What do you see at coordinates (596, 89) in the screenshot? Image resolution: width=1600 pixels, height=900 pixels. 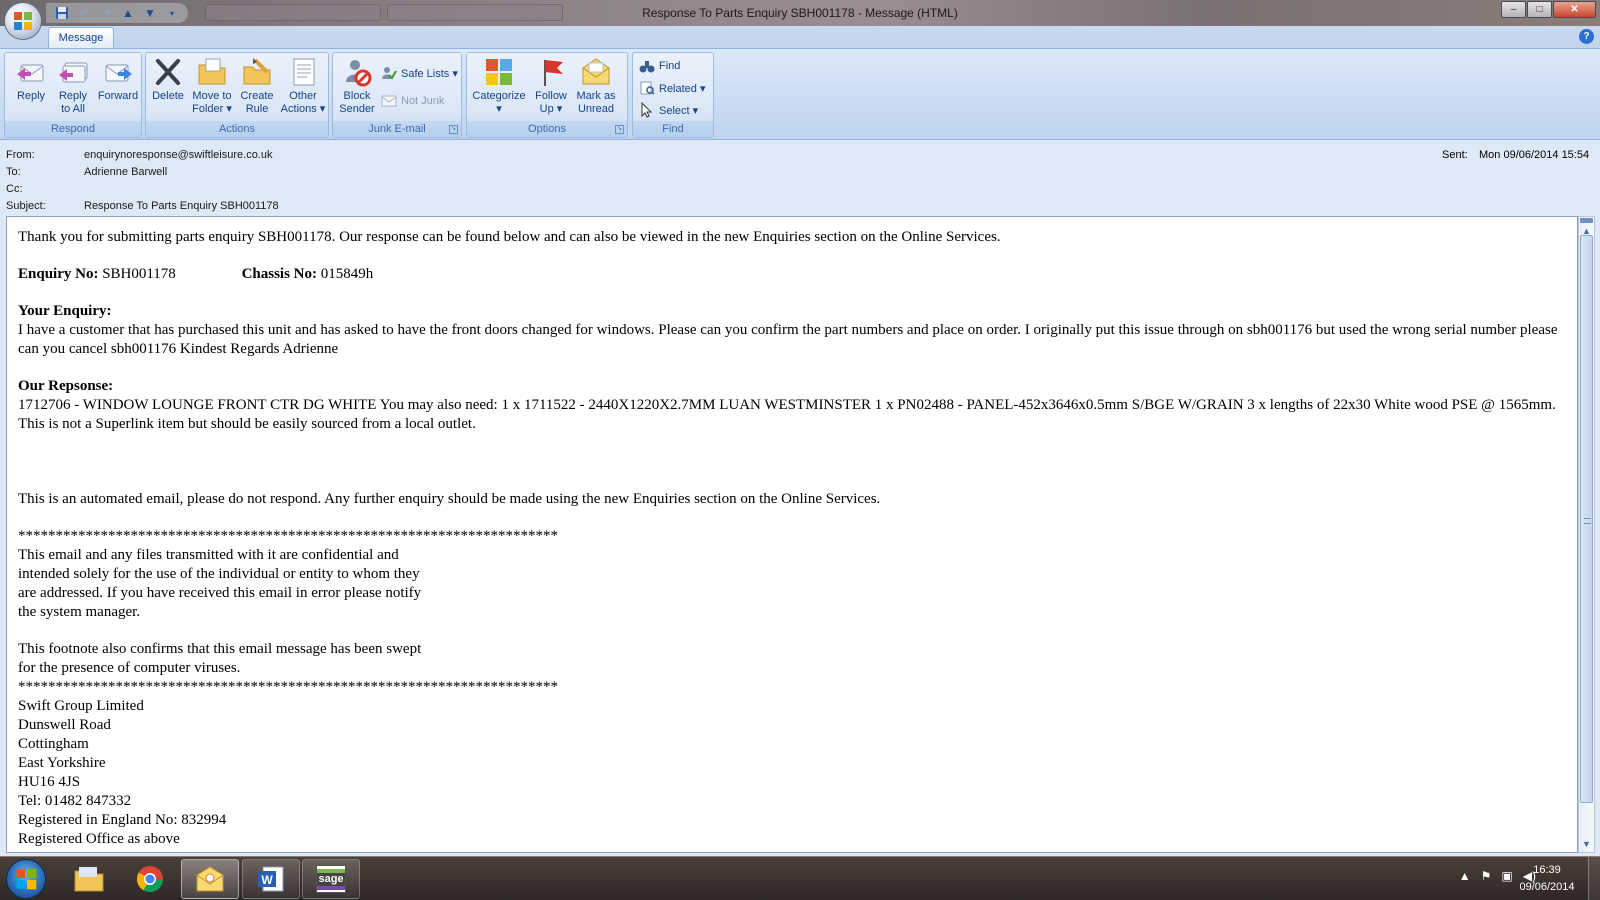 I see `mark-as-unread-button: Mark as Unread` at bounding box center [596, 89].